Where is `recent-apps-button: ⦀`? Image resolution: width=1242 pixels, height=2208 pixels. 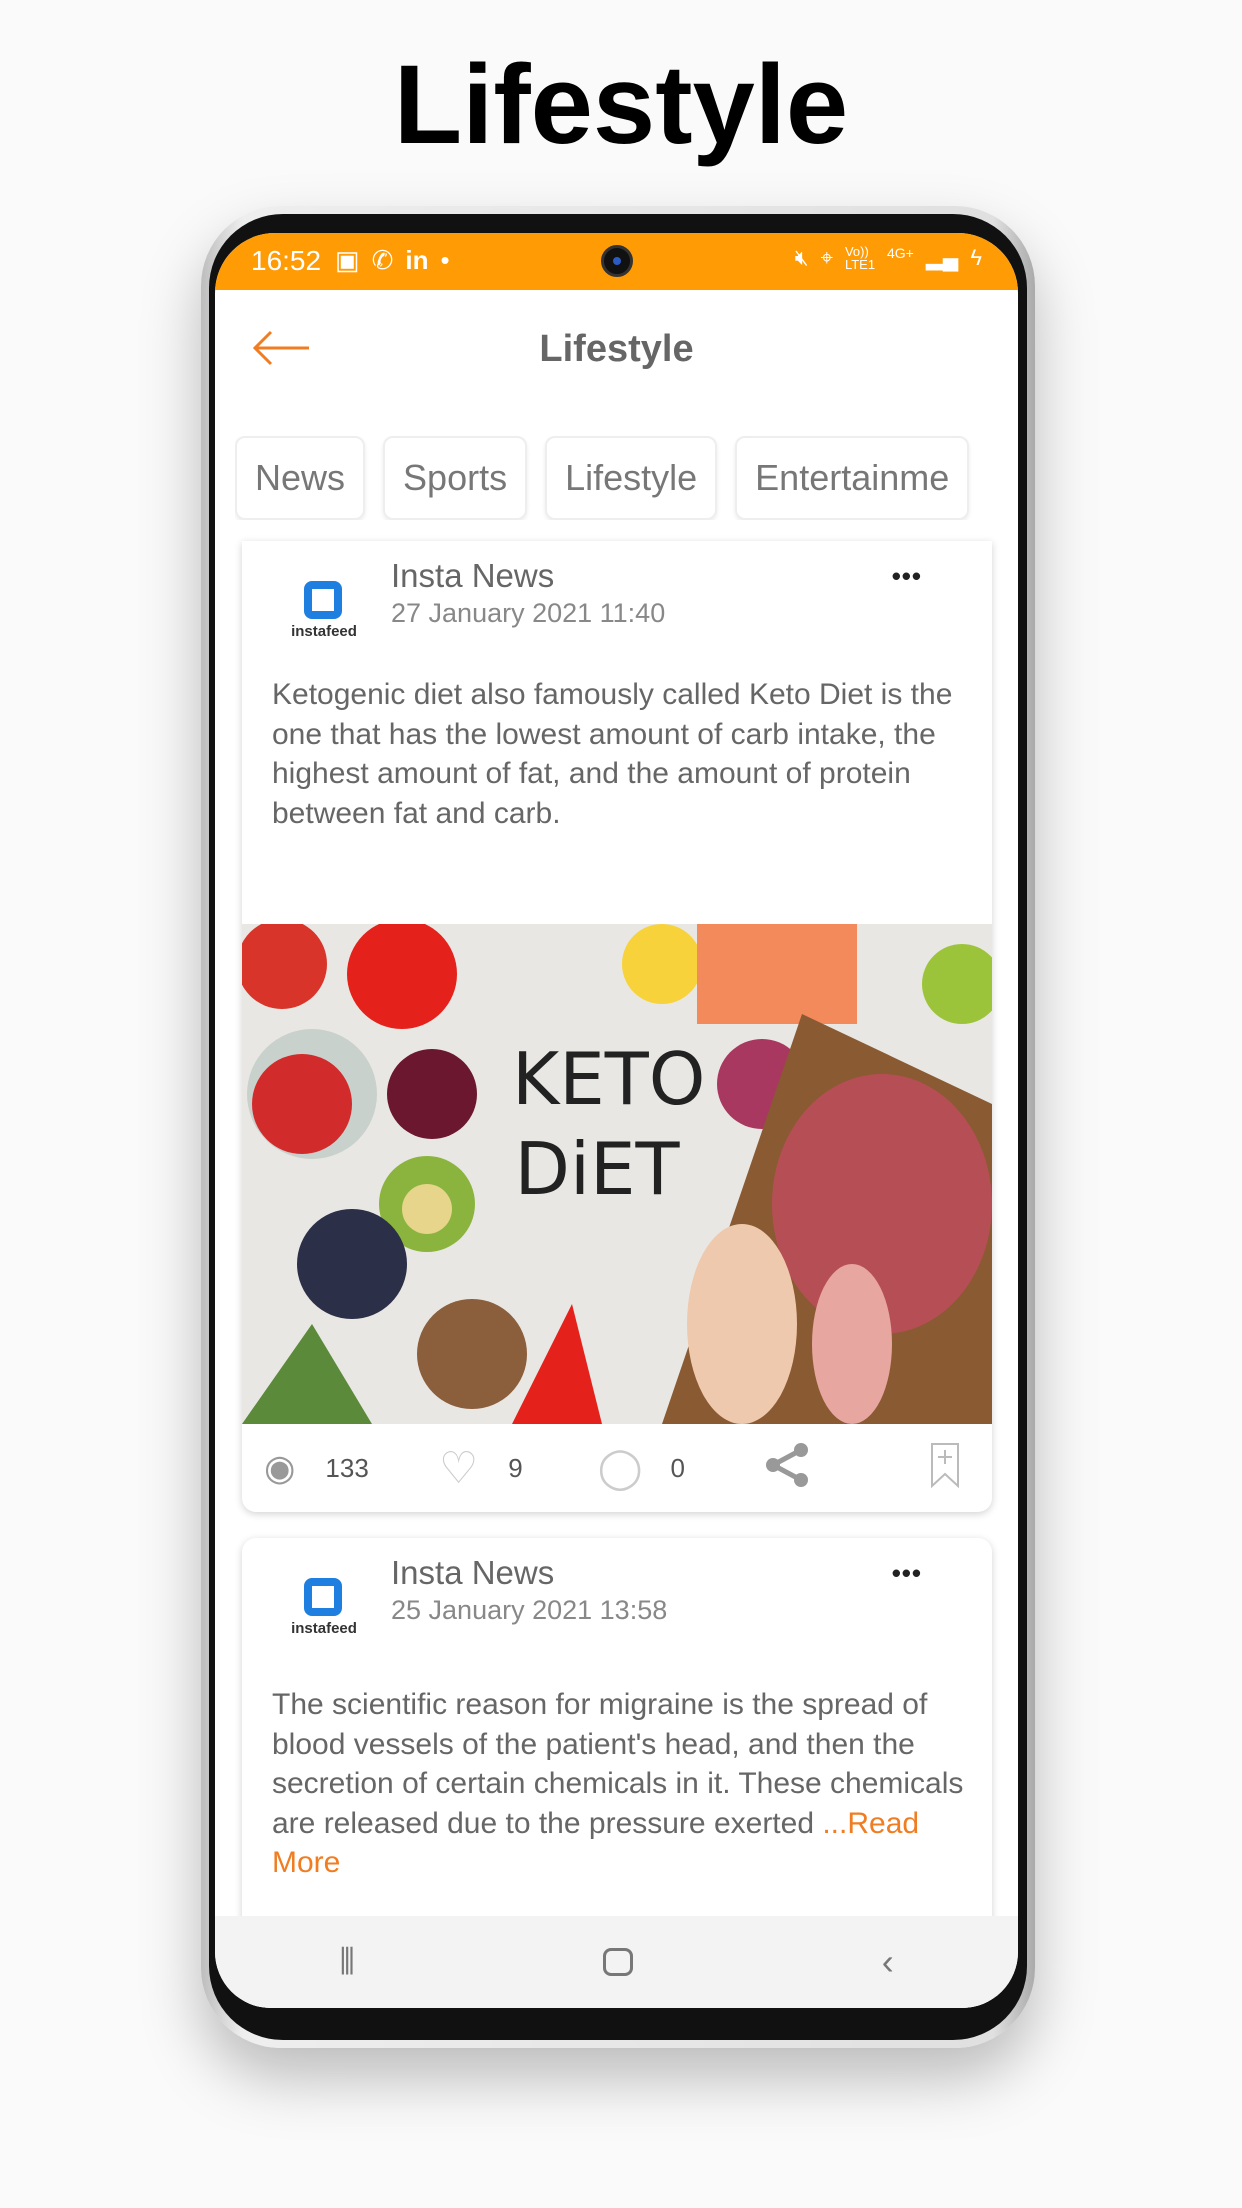
recent-apps-button: ⦀ is located at coordinates (347, 1962).